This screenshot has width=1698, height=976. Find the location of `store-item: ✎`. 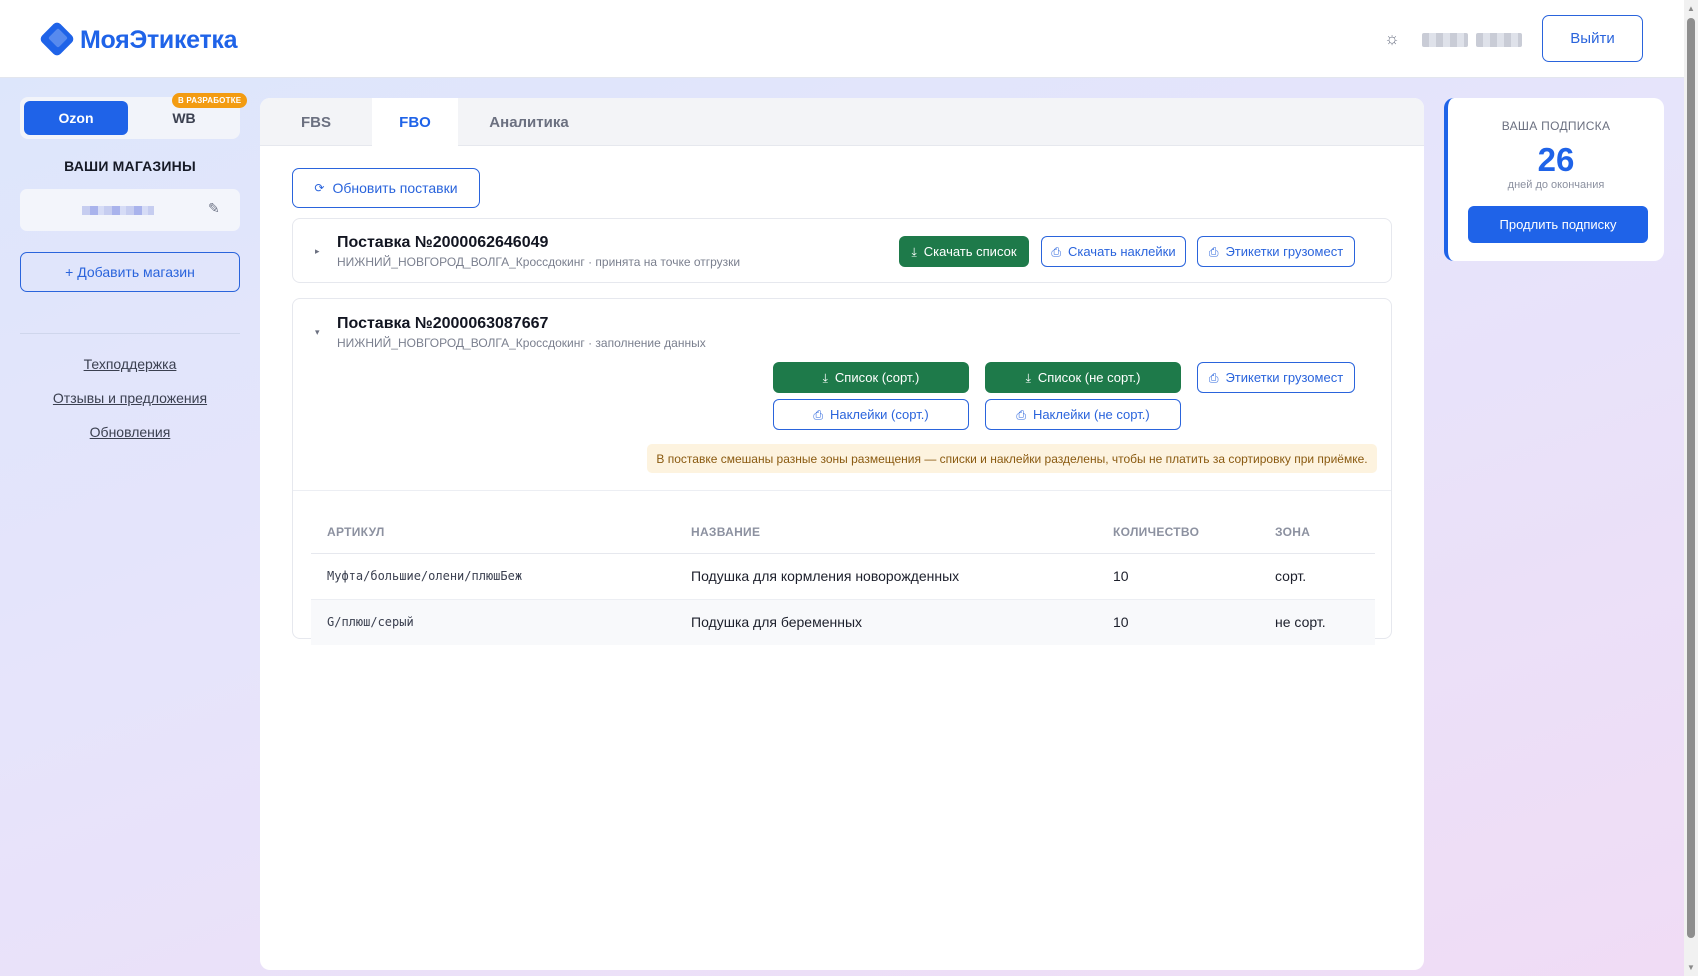

store-item: ✎ is located at coordinates (130, 210).